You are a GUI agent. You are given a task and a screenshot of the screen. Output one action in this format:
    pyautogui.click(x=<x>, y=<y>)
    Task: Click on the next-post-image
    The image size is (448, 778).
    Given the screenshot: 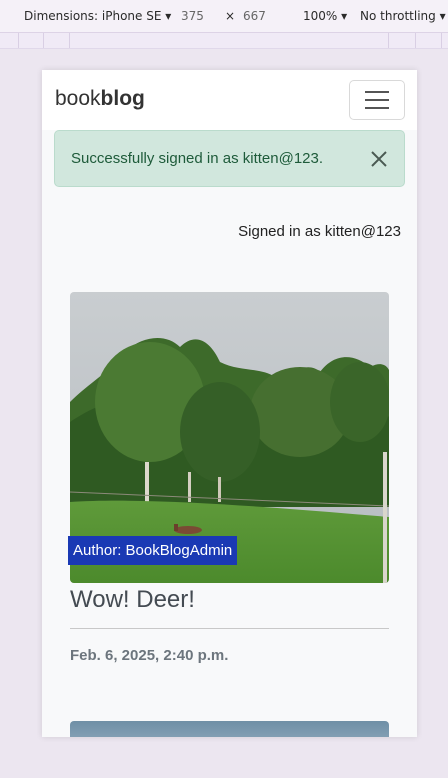 What is the action you would take?
    pyautogui.click(x=229, y=729)
    